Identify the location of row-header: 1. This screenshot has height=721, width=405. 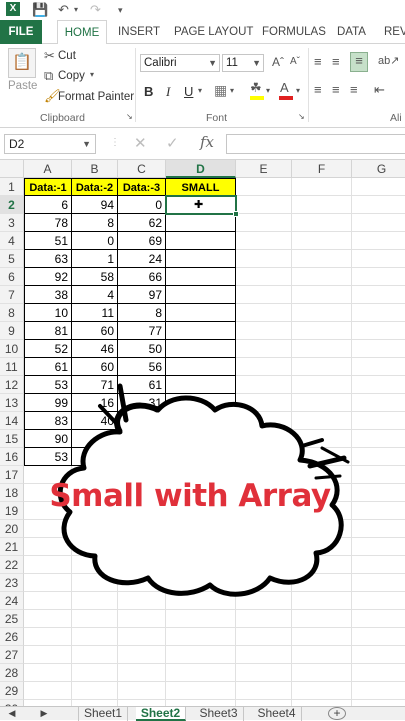
(12, 187).